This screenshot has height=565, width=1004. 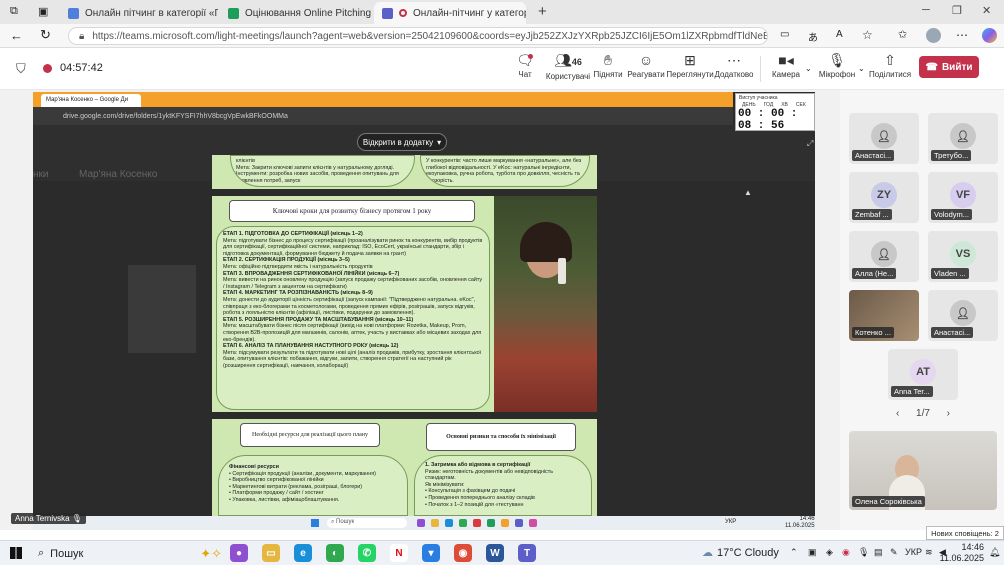 I want to click on app-available-icon: ▭, so click(x=784, y=34).